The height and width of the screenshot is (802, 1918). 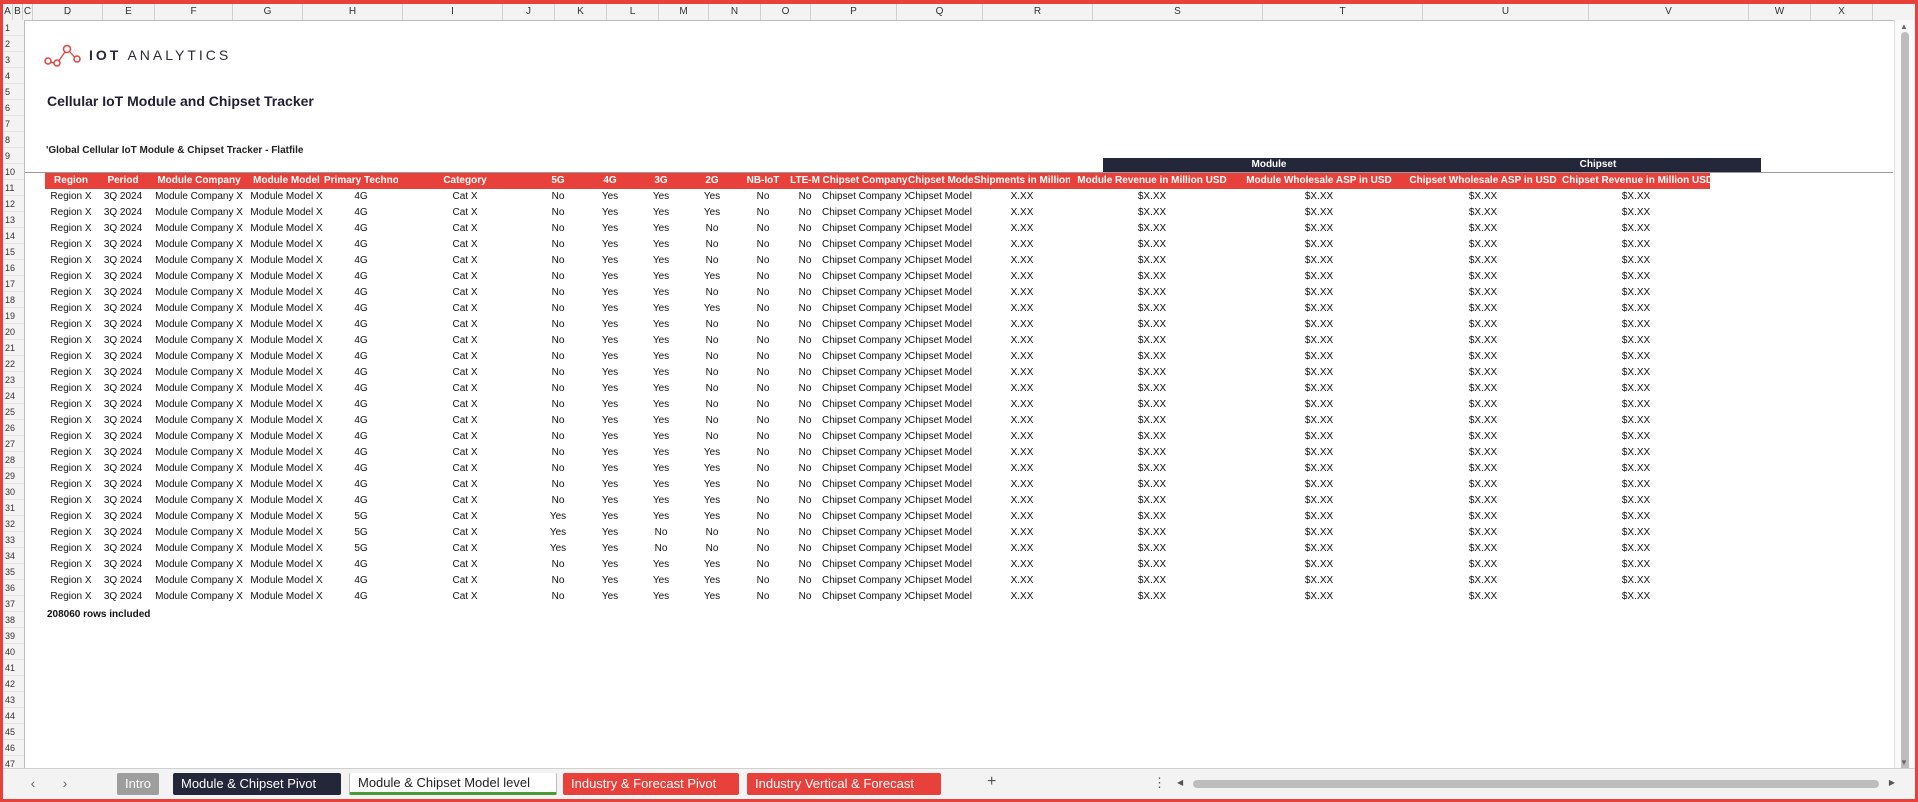 What do you see at coordinates (13, 220) in the screenshot?
I see `row-header: 13` at bounding box center [13, 220].